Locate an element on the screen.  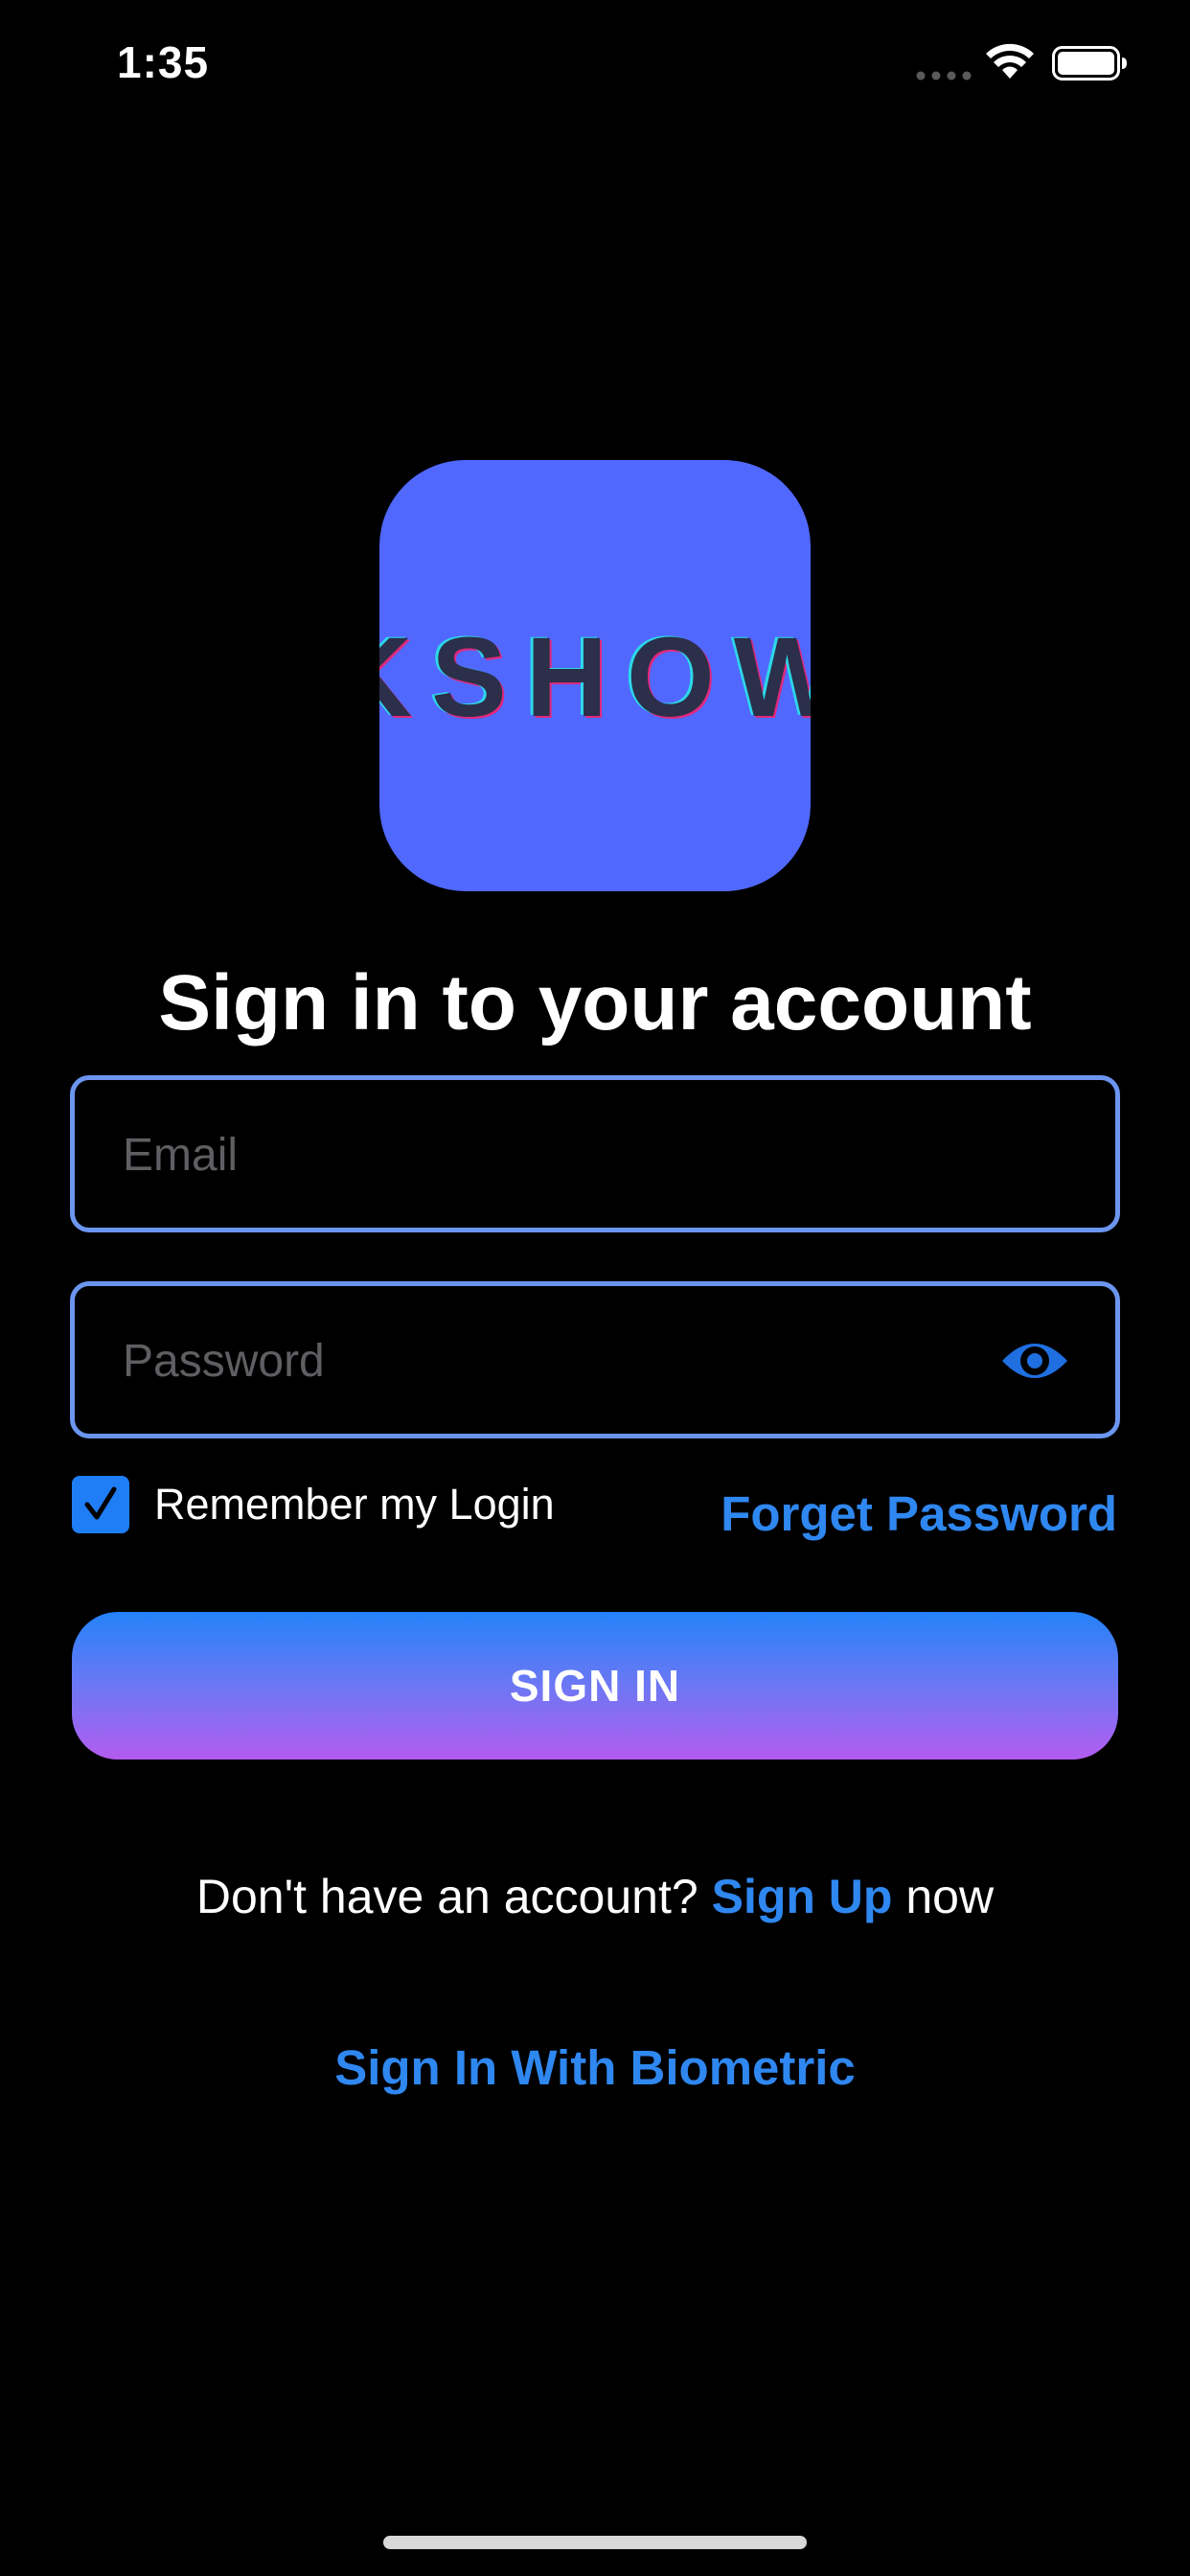
logo-text: KSHOW is located at coordinates (595, 677).